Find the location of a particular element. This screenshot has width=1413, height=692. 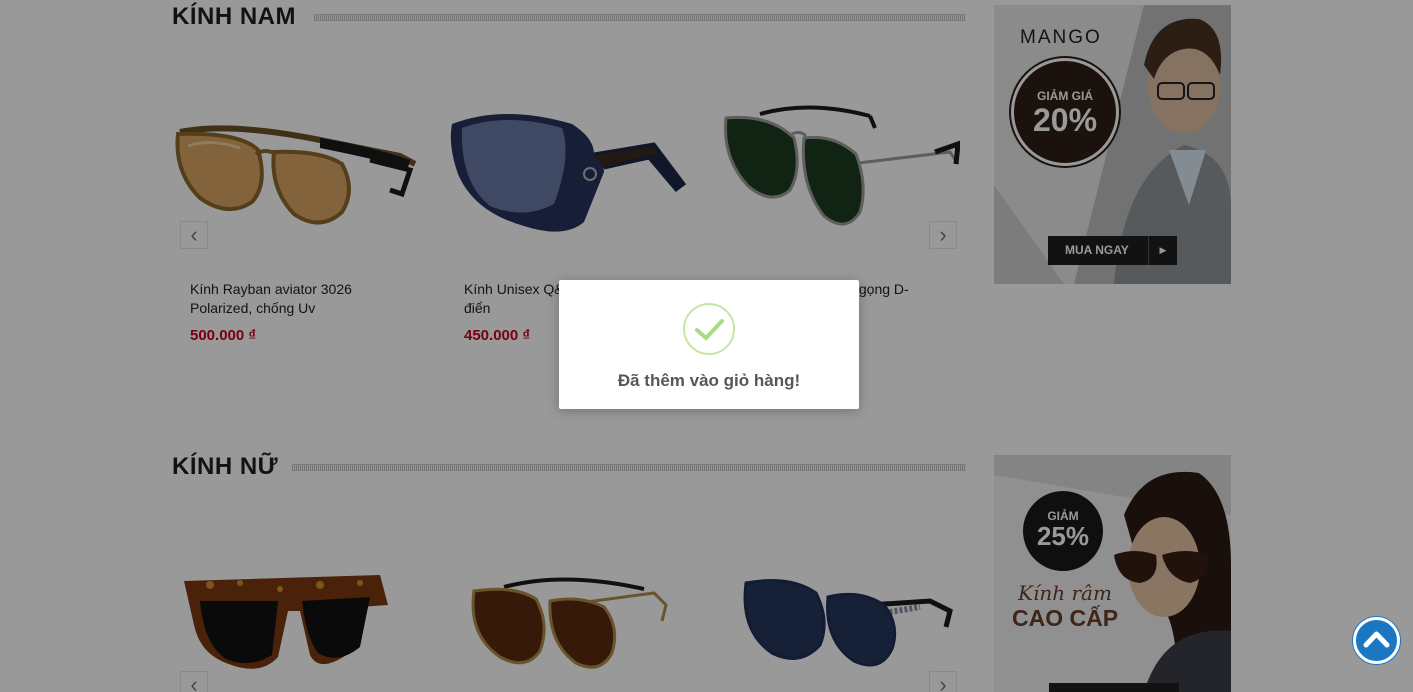

add-to-cart-success-dialog: Đã thêm vào giỏ hàng! is located at coordinates (709, 344).